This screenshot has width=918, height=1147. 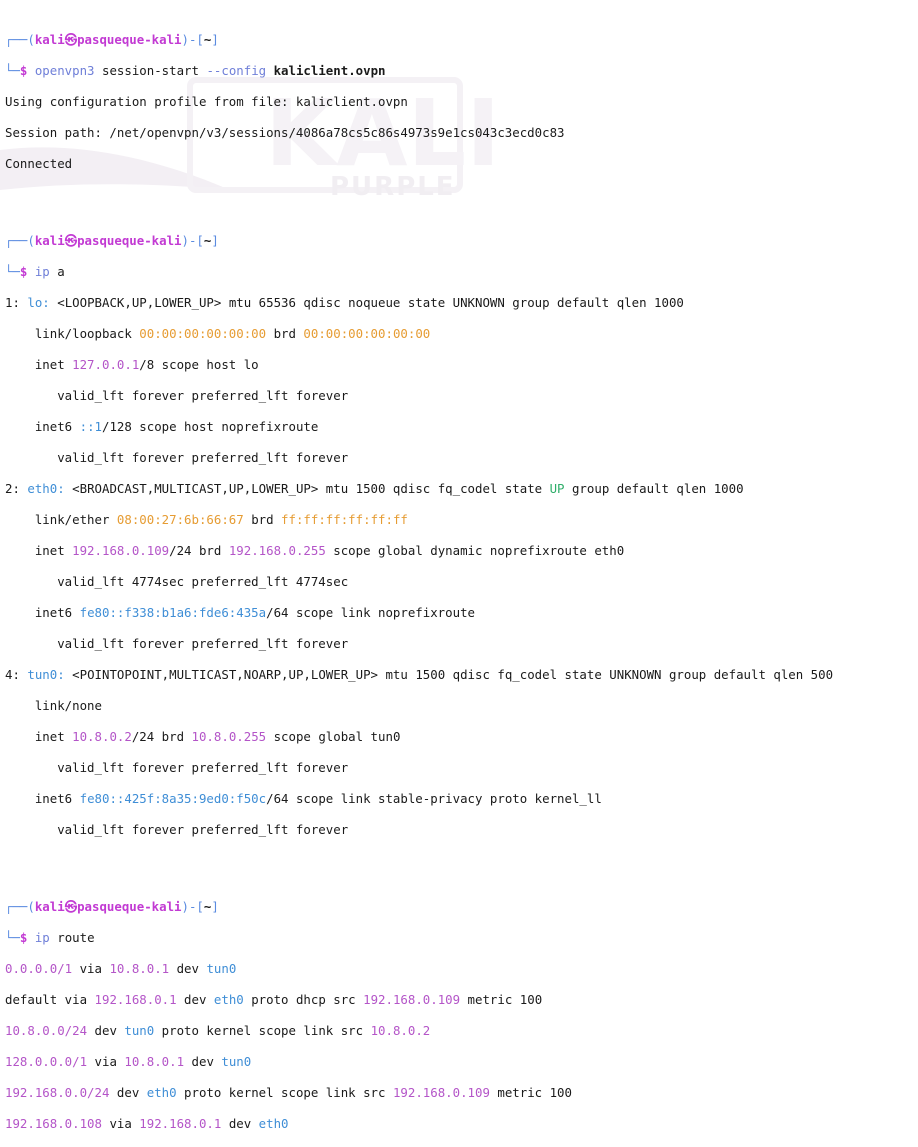 What do you see at coordinates (128, 1061) in the screenshot?
I see `route-line: 128.0.0.0/1 via 10.8.0.1 dev tun0` at bounding box center [128, 1061].